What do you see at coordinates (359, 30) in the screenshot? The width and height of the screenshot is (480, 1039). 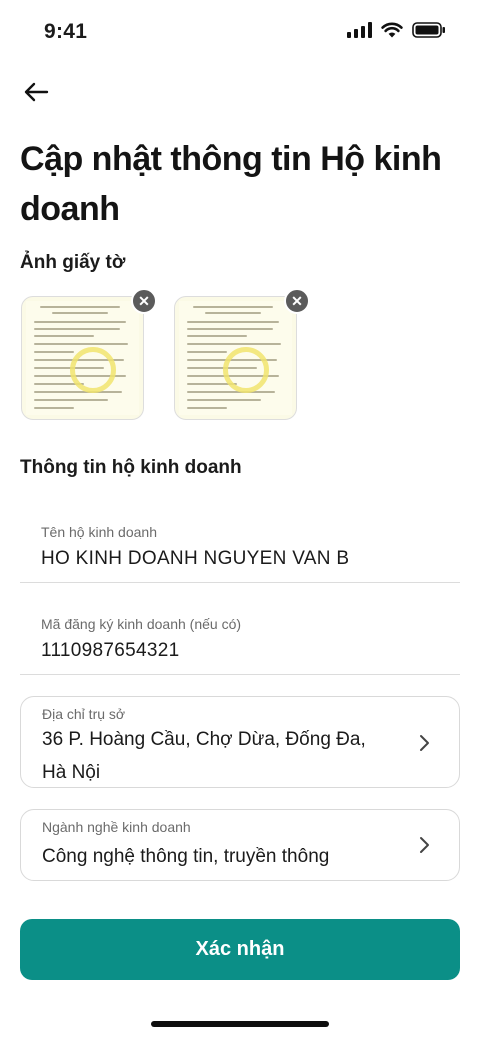 I see `cellular-signal-icon` at bounding box center [359, 30].